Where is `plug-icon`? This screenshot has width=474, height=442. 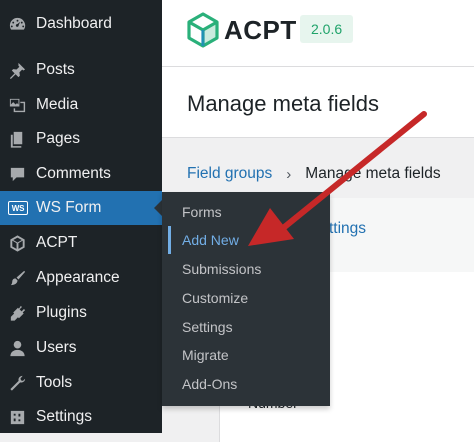 plug-icon is located at coordinates (21, 313).